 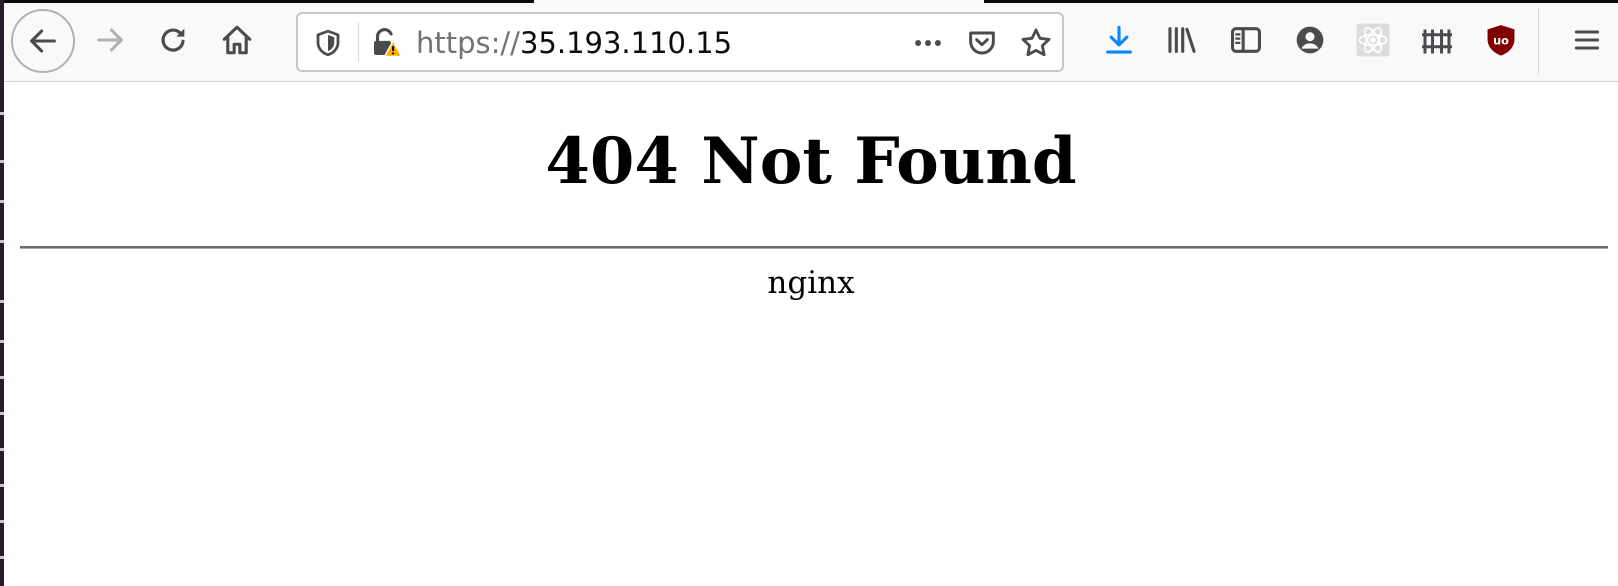 What do you see at coordinates (928, 43) in the screenshot?
I see `page-actions-ellipsis-icon` at bounding box center [928, 43].